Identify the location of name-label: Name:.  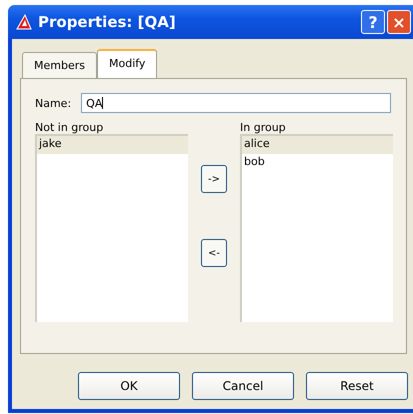
(53, 103).